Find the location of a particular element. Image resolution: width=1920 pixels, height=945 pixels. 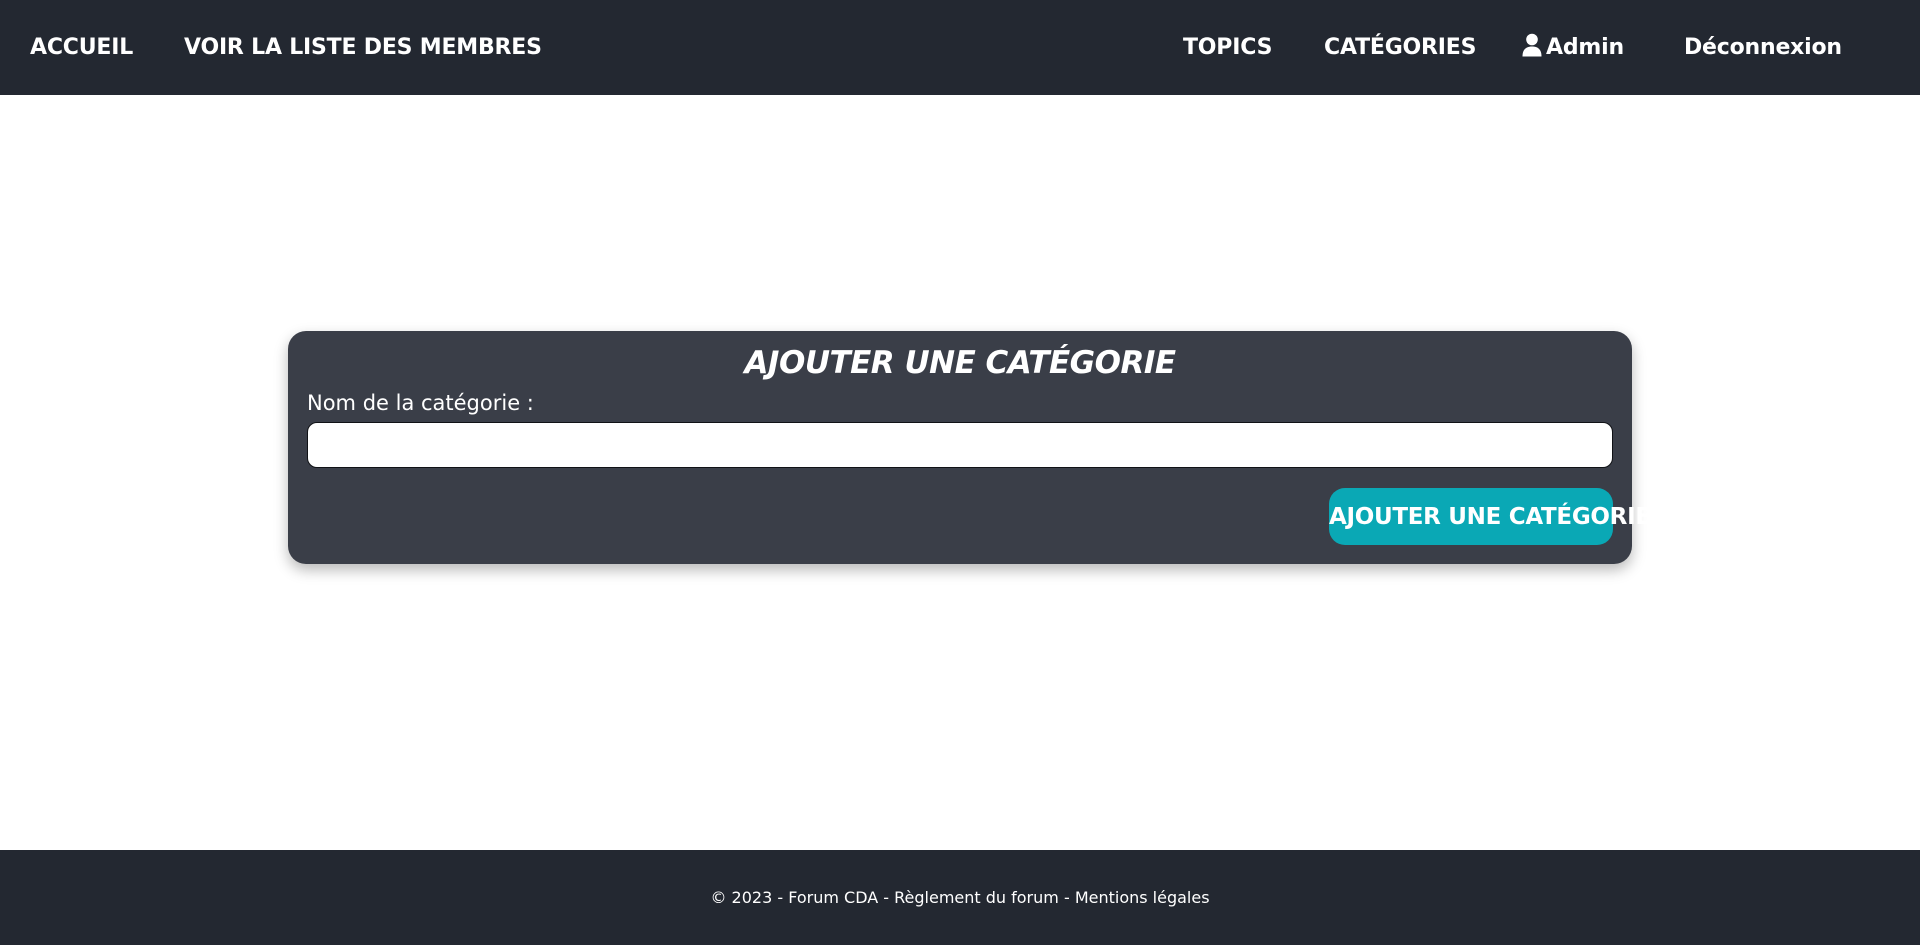

footer-copyright: © 2023 - Forum CDA - is located at coordinates (802, 897).